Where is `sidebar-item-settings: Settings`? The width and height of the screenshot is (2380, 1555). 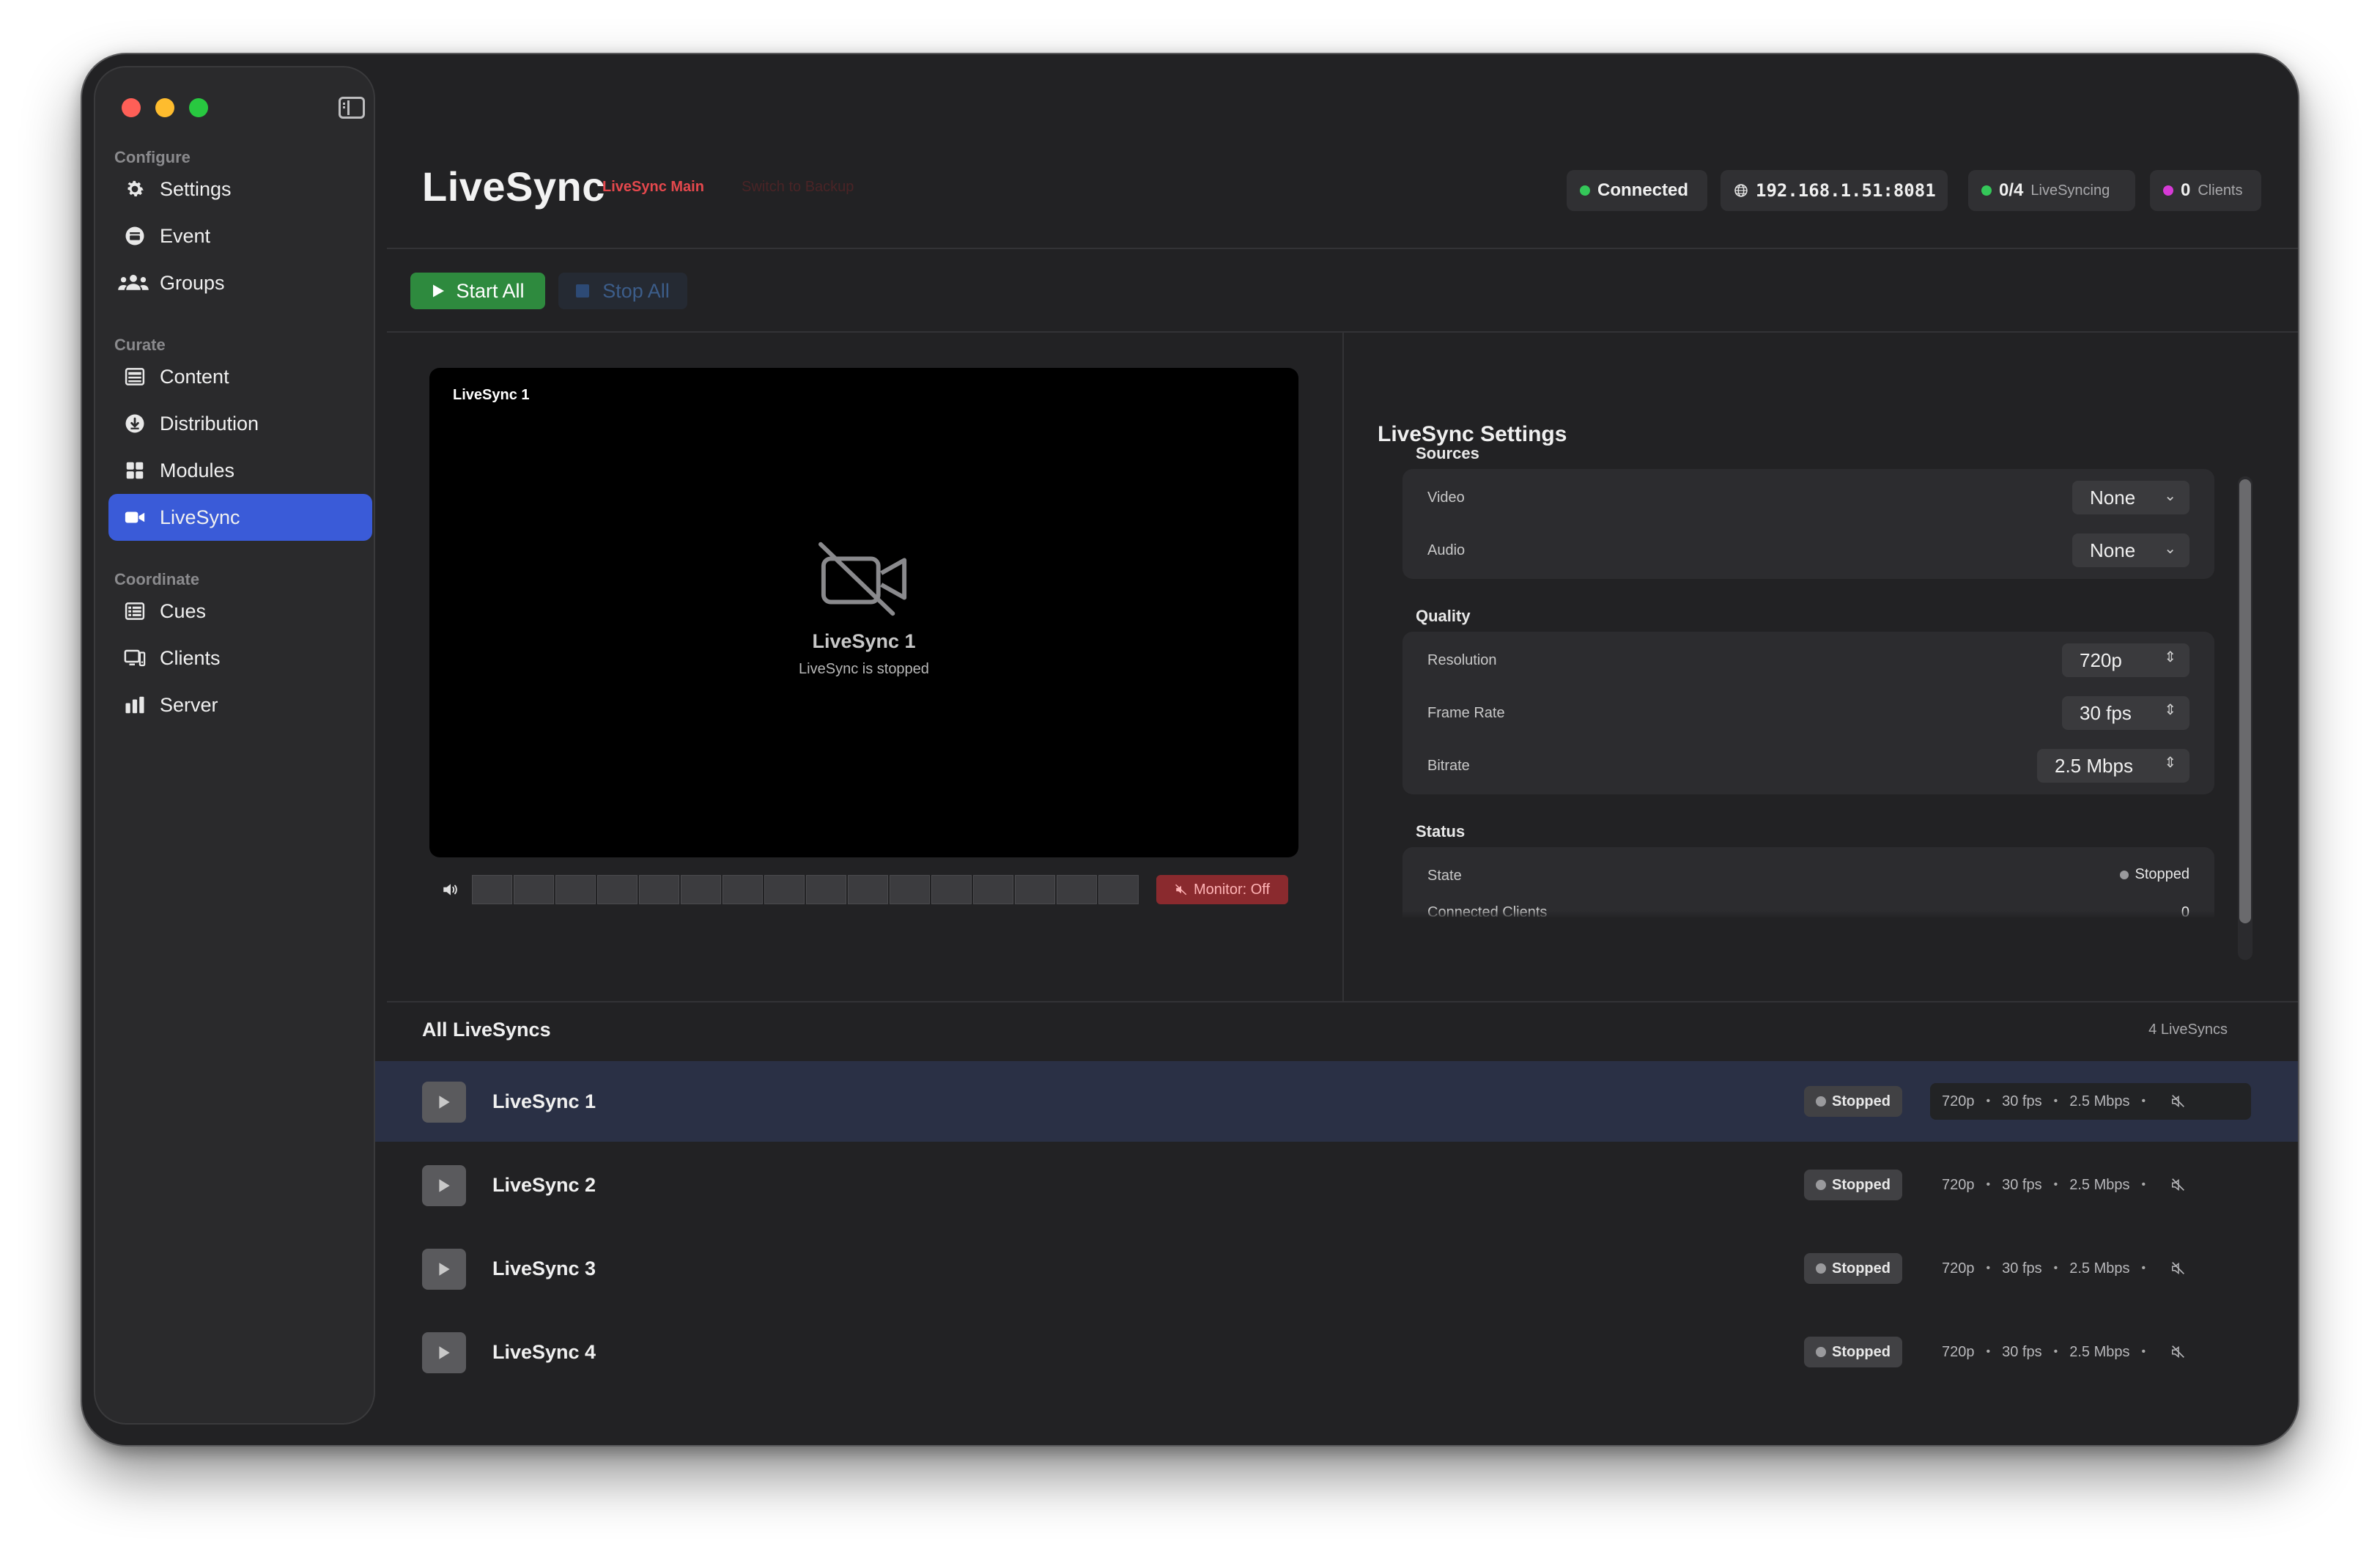 sidebar-item-settings: Settings is located at coordinates (240, 190).